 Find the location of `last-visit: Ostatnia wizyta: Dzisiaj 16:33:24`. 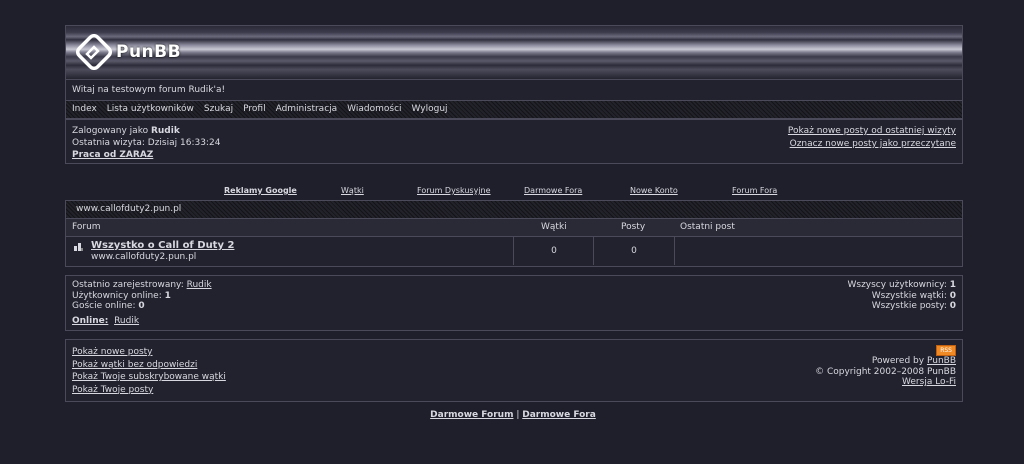

last-visit: Ostatnia wizyta: Dzisiaj 16:33:24 is located at coordinates (146, 143).